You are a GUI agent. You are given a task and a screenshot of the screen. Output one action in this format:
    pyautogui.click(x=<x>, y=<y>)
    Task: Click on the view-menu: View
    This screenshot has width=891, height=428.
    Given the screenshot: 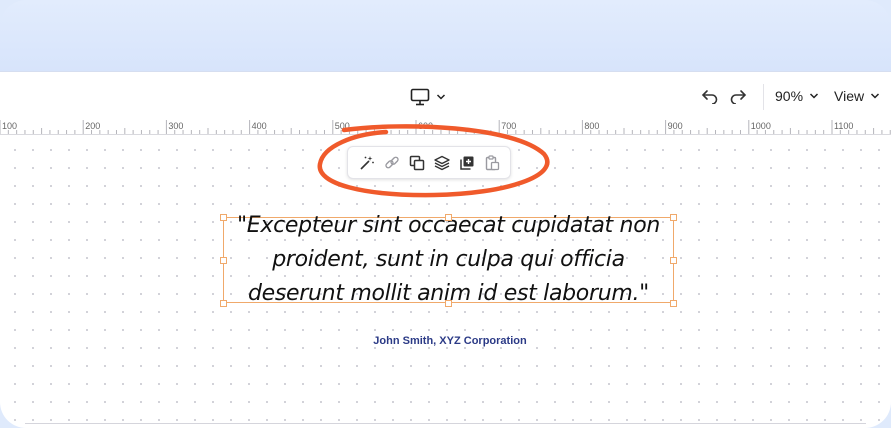 What is the action you would take?
    pyautogui.click(x=857, y=96)
    